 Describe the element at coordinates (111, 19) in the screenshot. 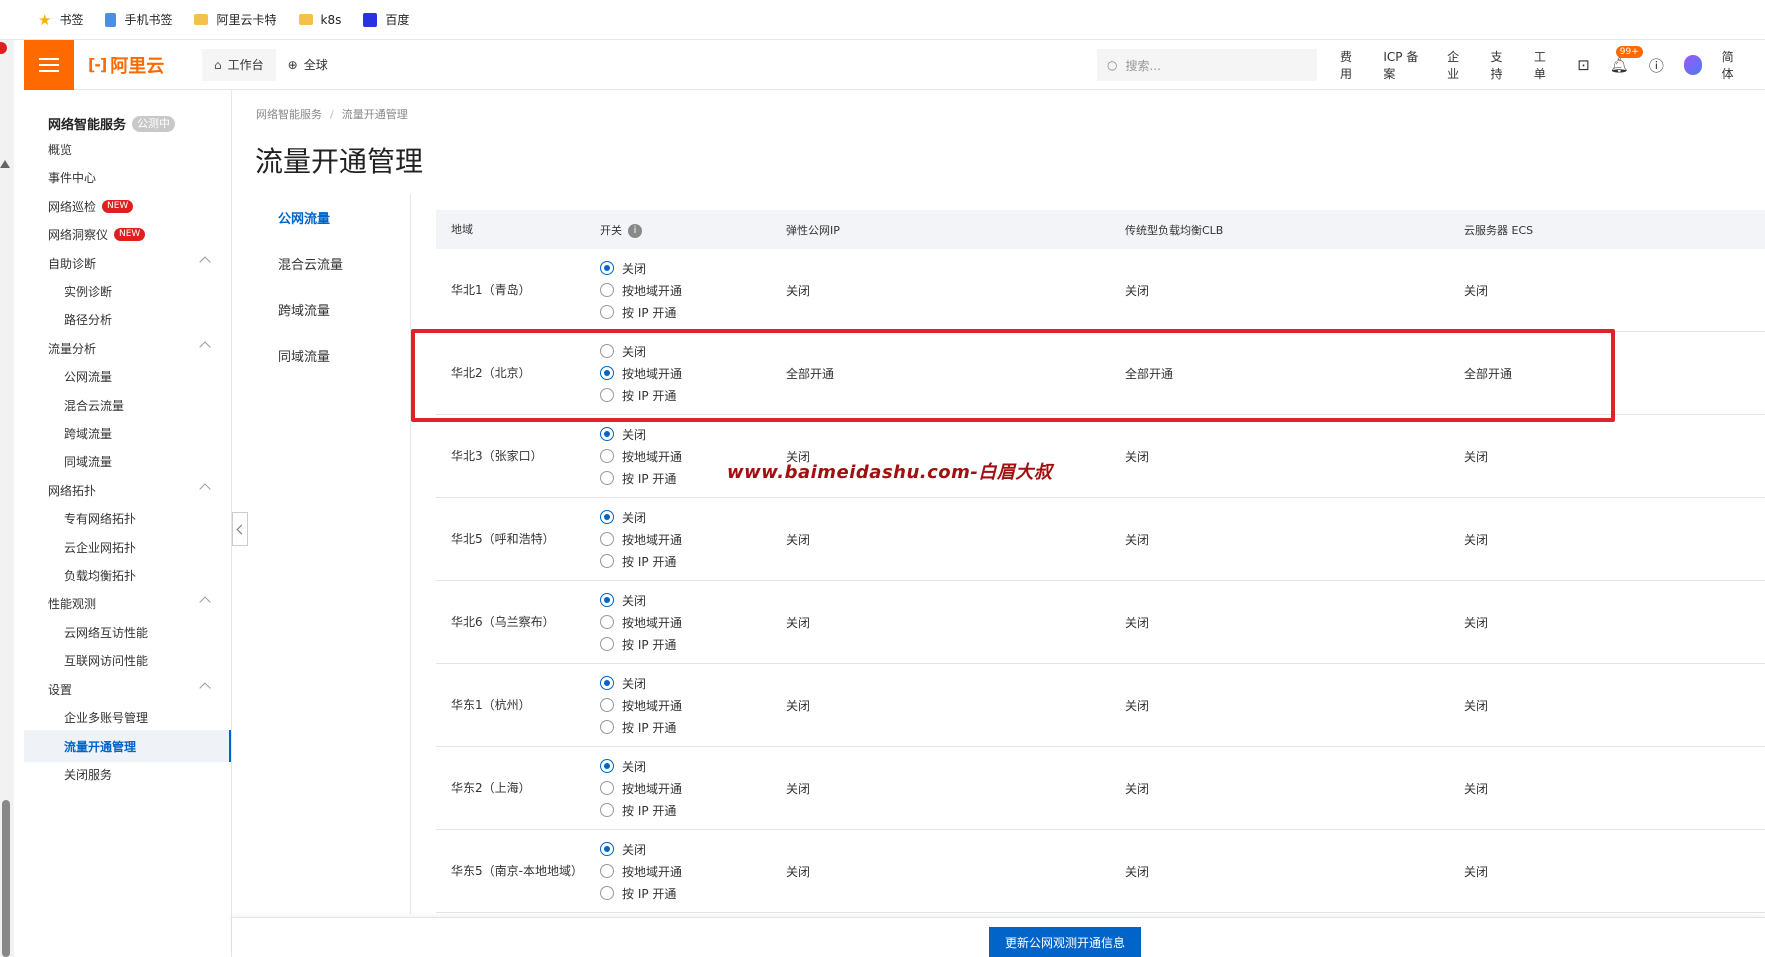

I see `phone-icon` at that location.